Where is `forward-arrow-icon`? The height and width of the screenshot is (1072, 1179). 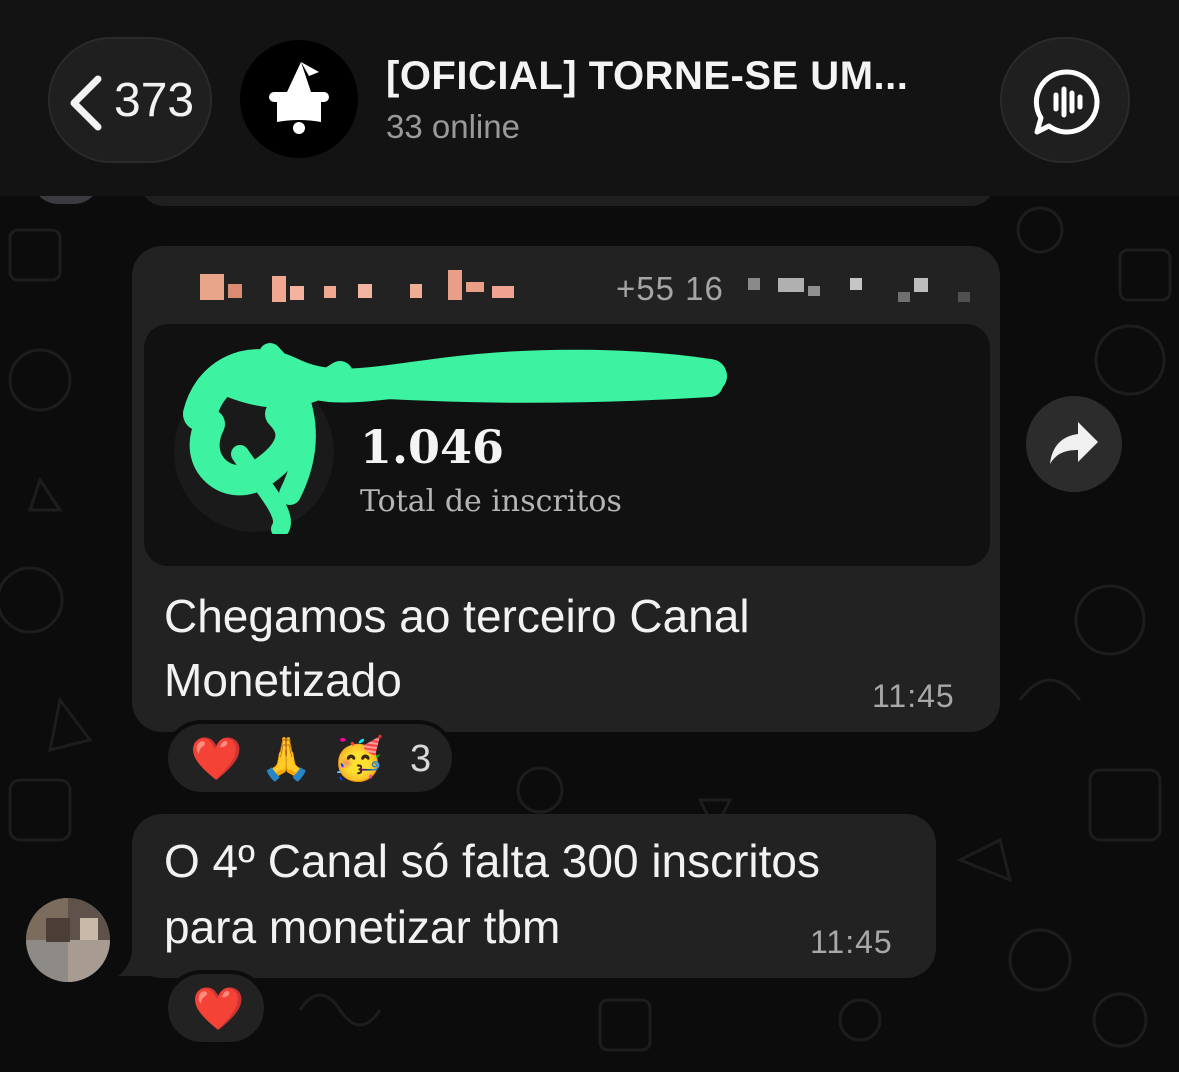
forward-arrow-icon is located at coordinates (1074, 443).